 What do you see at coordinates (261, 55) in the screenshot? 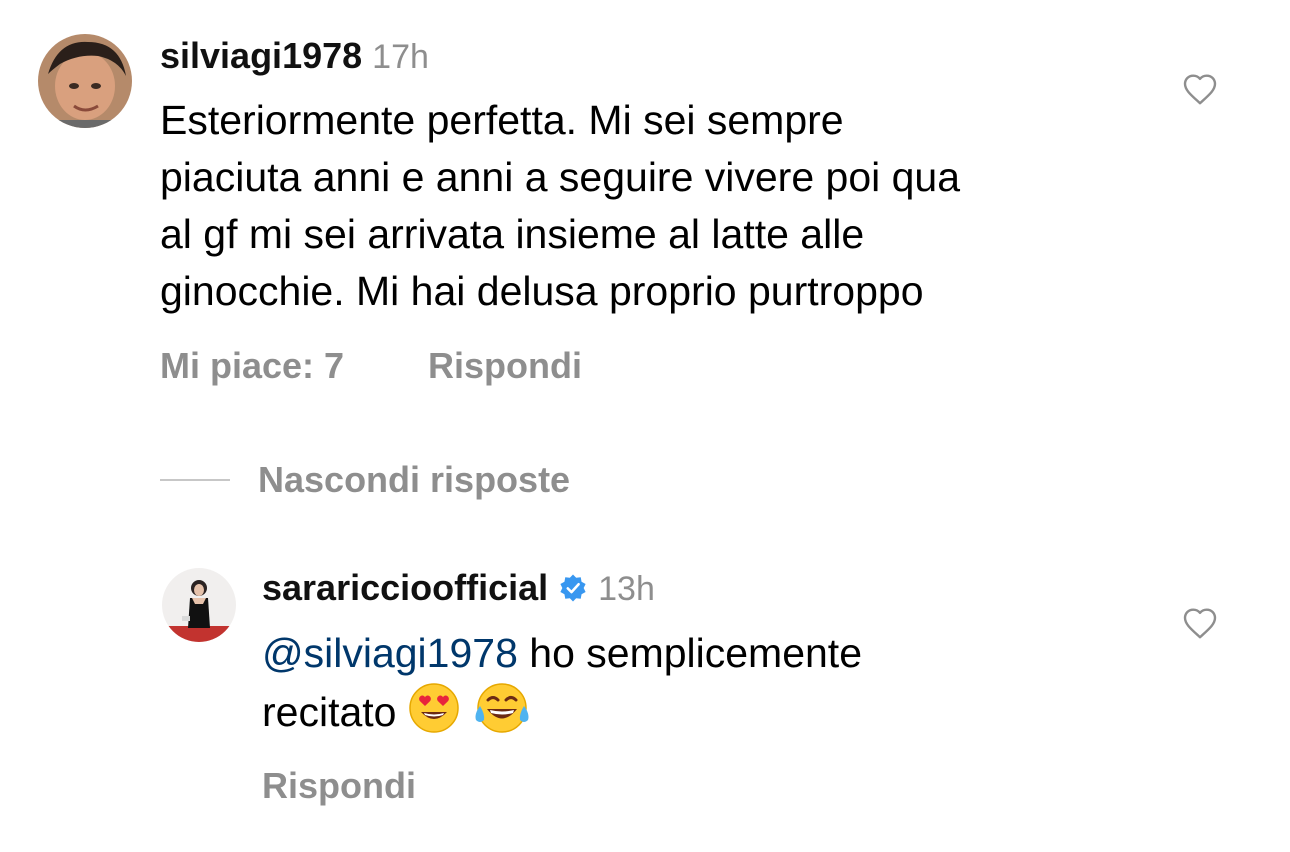
I see `comment-username: silviagi1978` at bounding box center [261, 55].